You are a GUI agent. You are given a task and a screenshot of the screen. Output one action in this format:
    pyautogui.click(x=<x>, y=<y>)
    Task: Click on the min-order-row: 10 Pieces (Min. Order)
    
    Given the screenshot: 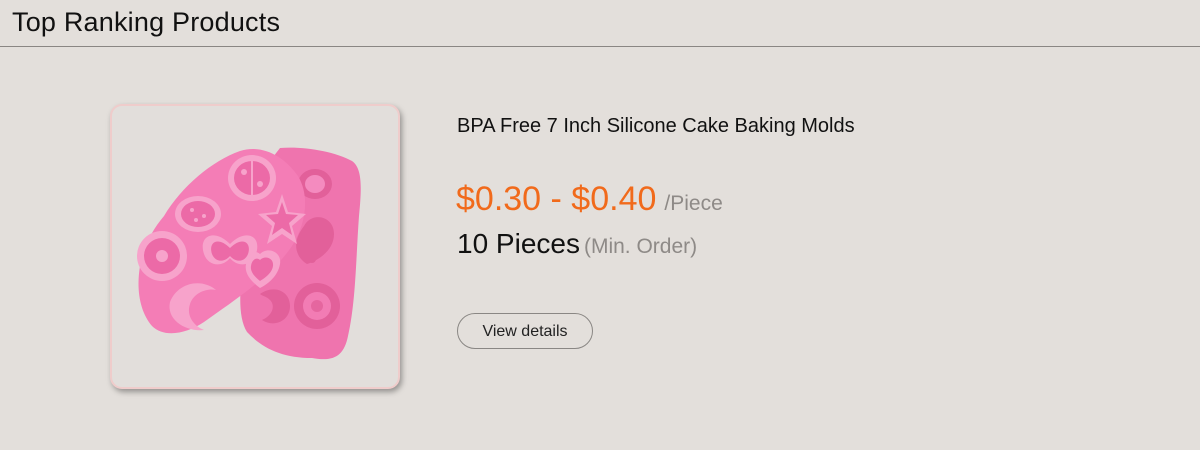 What is the action you would take?
    pyautogui.click(x=577, y=244)
    